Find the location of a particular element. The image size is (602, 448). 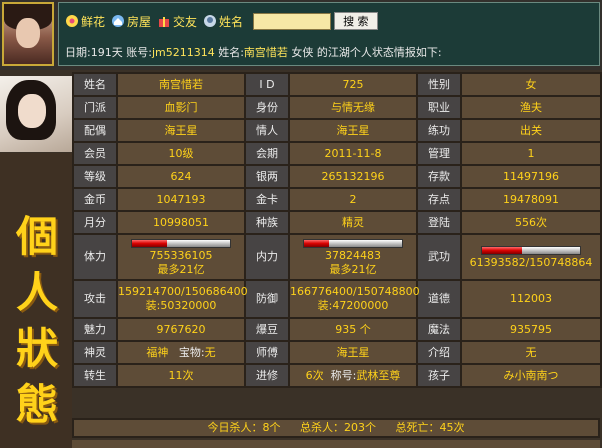

stat-value: 935 个 is located at coordinates (353, 329).